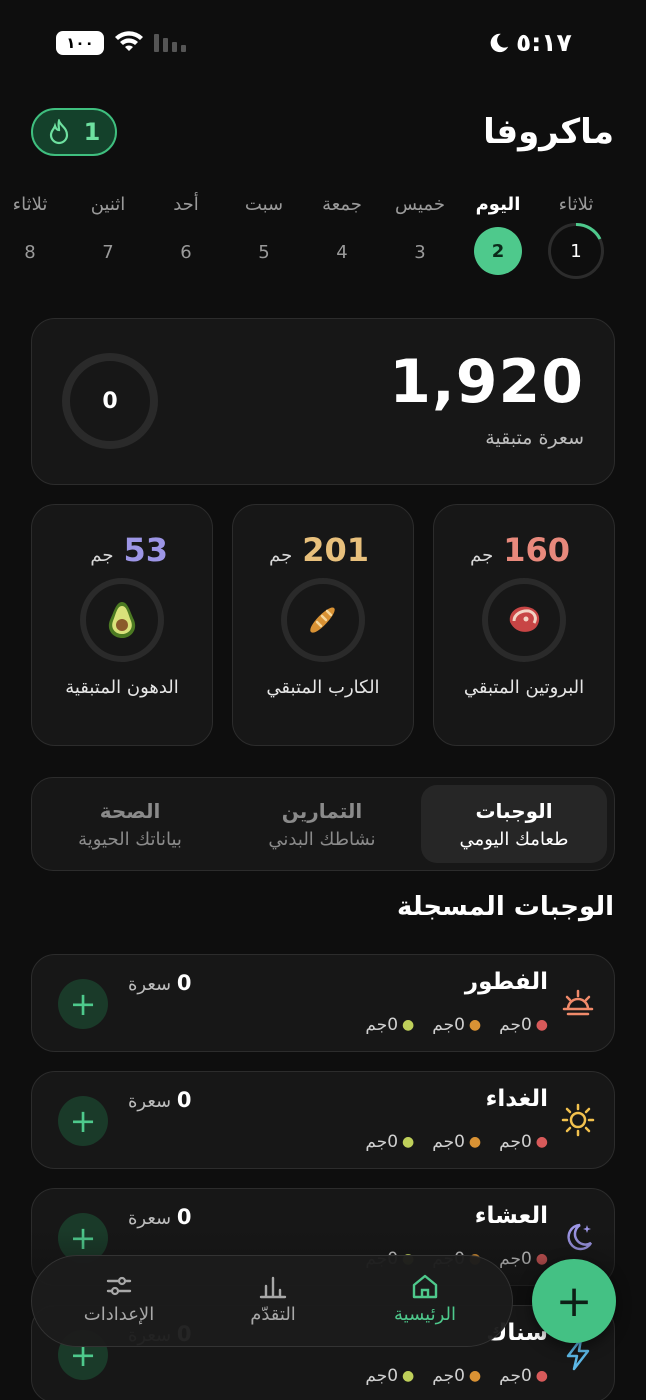 The height and width of the screenshot is (1400, 646). Describe the element at coordinates (186, 228) in the screenshot. I see `day-item: أحد 6` at that location.